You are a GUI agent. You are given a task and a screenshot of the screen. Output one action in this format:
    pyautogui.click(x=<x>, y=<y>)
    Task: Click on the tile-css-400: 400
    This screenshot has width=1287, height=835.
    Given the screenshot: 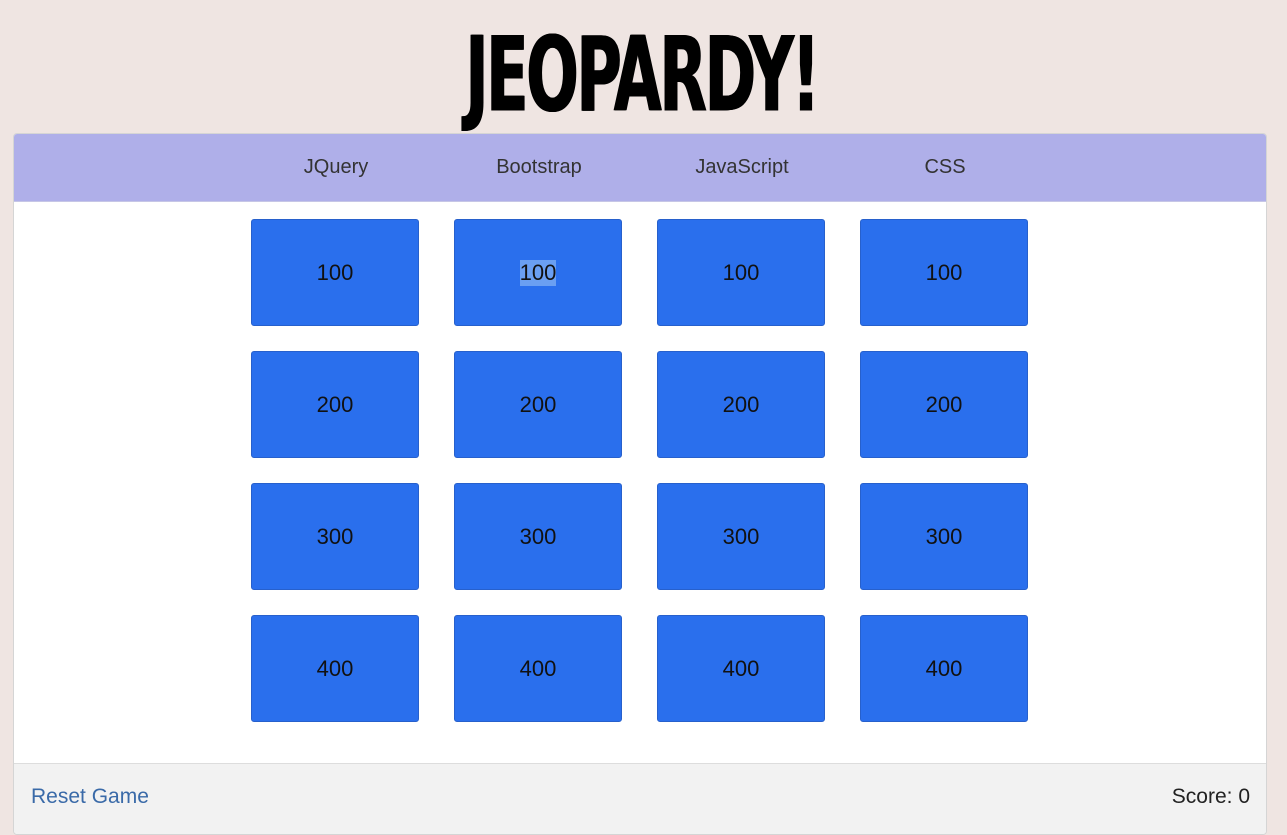 What is the action you would take?
    pyautogui.click(x=944, y=668)
    